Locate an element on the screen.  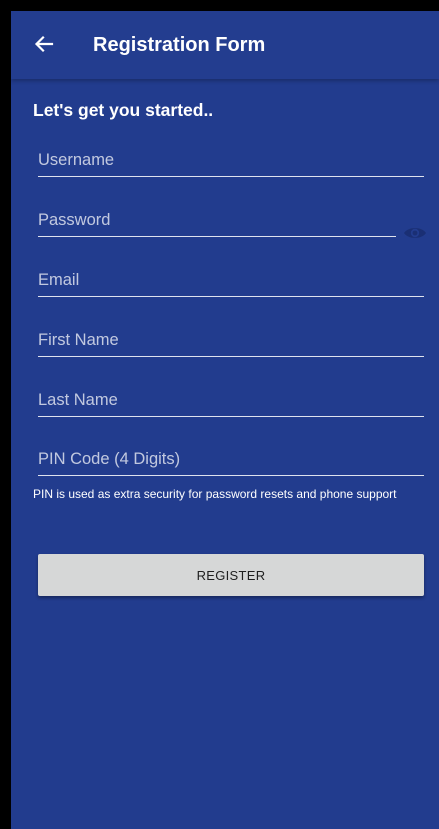
username-field-container is located at coordinates (231, 164).